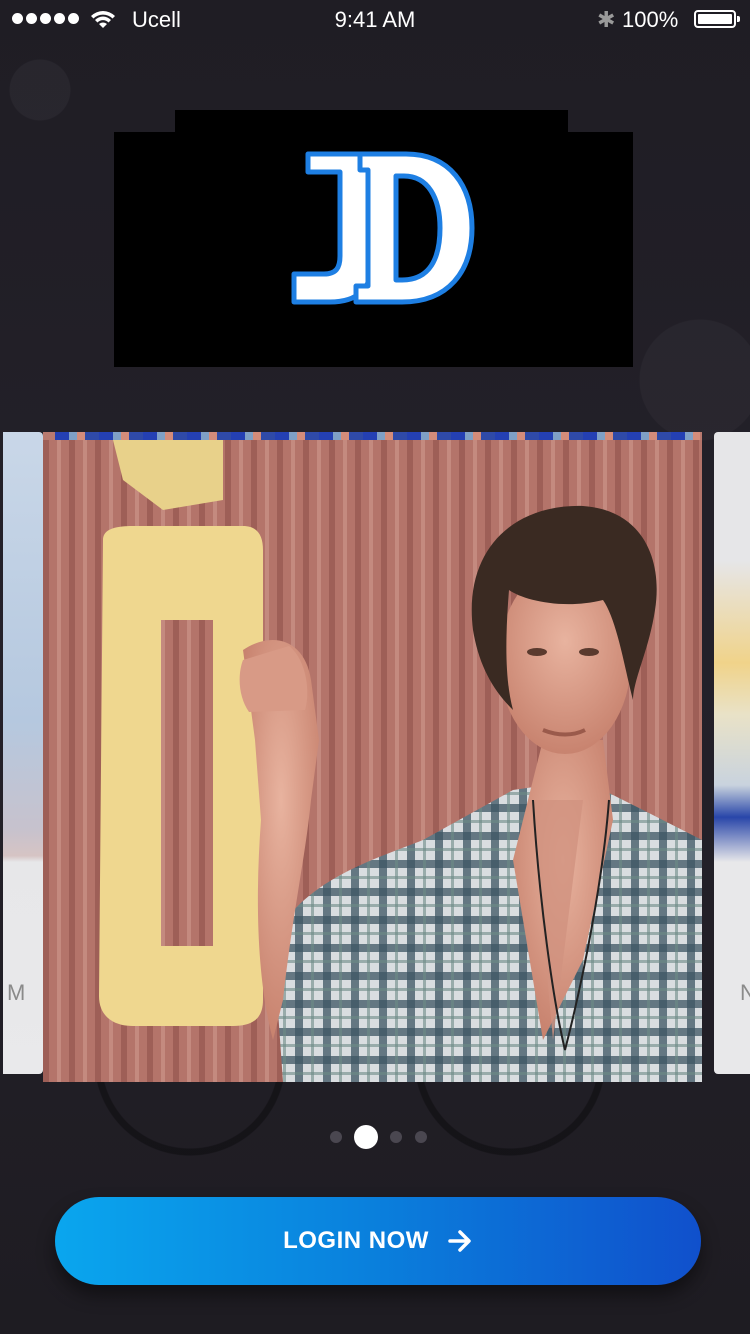 The image size is (750, 1334). Describe the element at coordinates (356, 1240) in the screenshot. I see `login-button-label: LOGIN NOW` at that location.